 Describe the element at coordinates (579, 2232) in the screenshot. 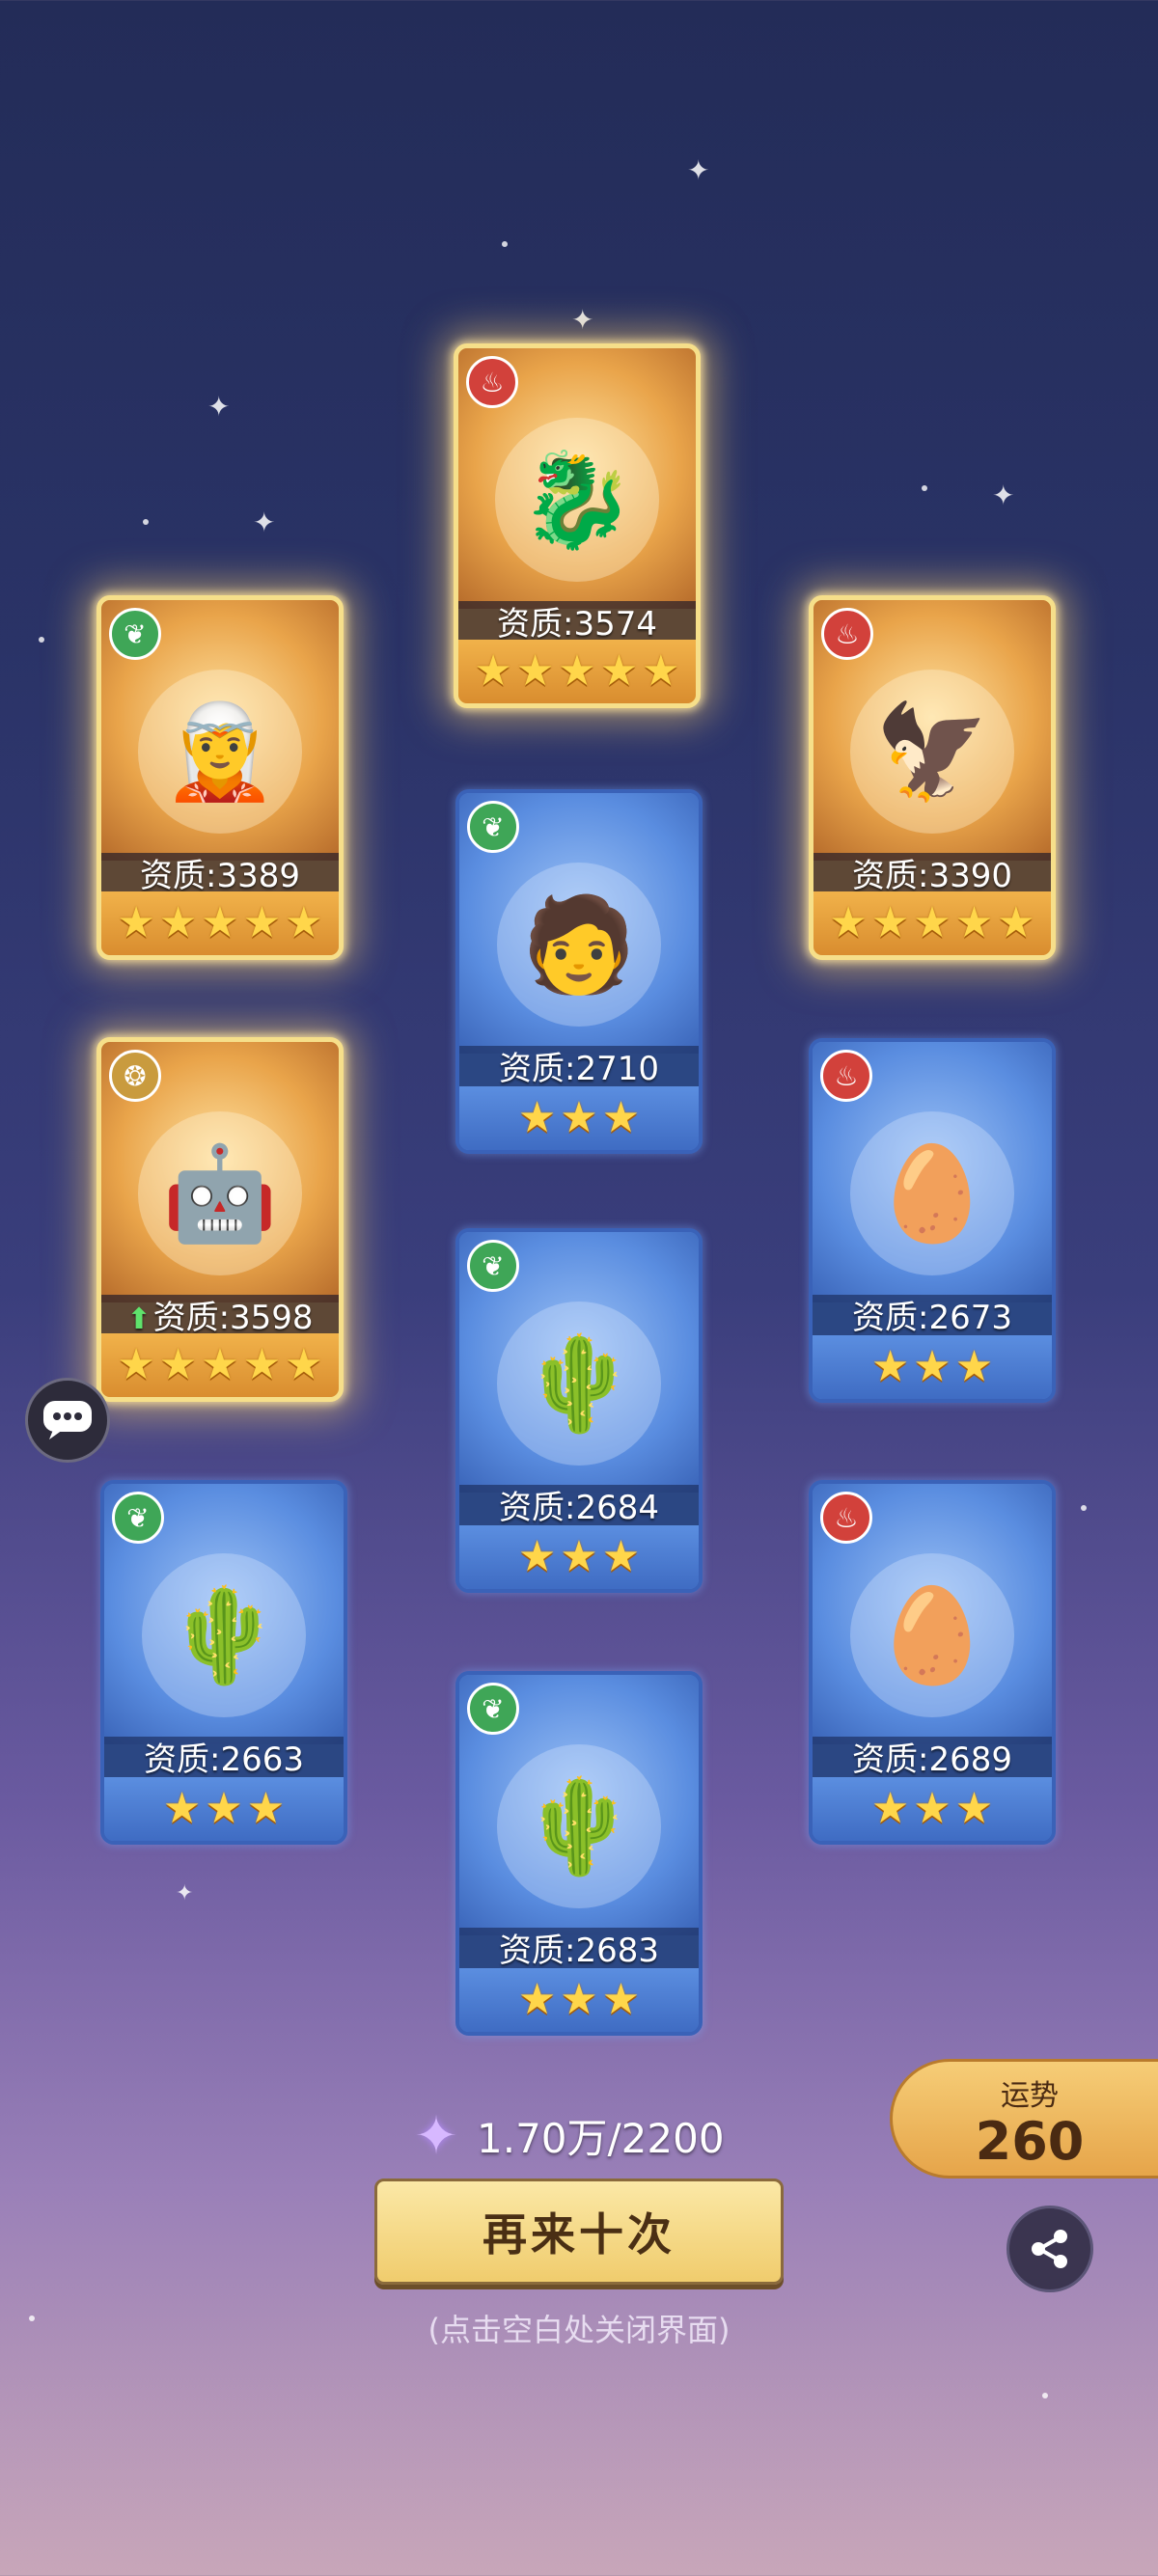

I see `draw-again-button: 再来十次` at that location.